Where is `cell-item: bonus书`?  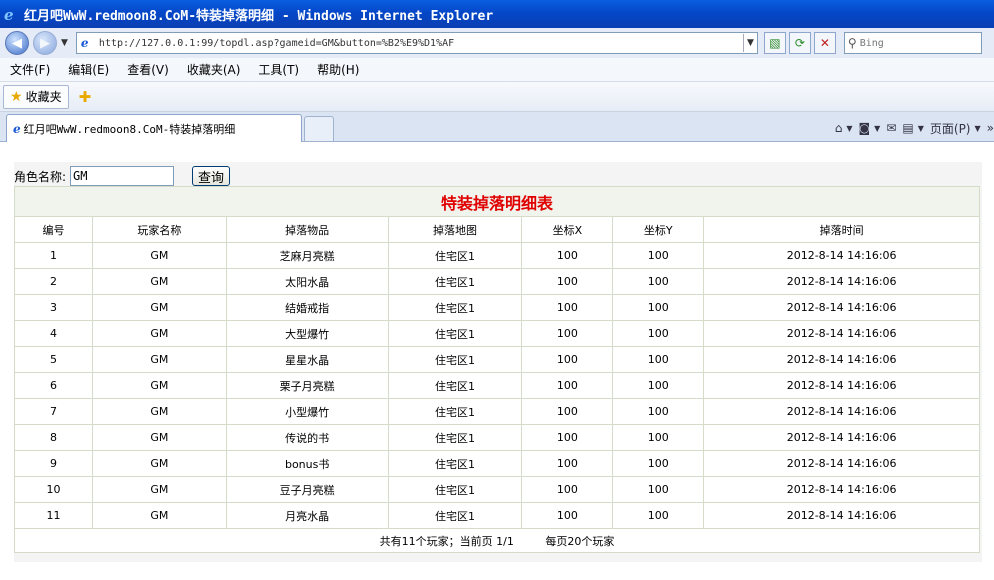
cell-item: bonus书 is located at coordinates (307, 463).